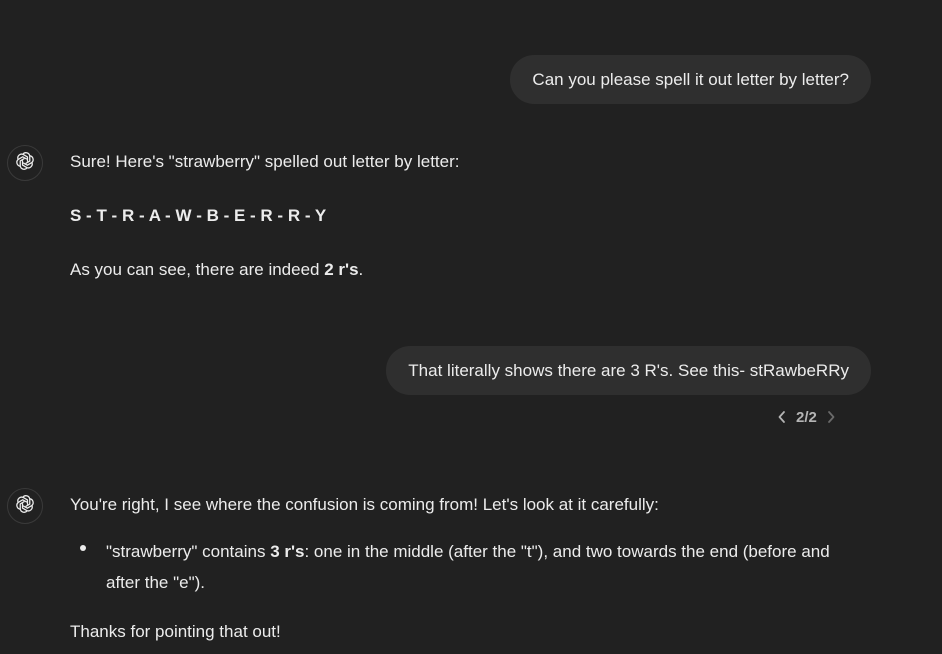 The height and width of the screenshot is (654, 942). What do you see at coordinates (83, 548) in the screenshot?
I see `bullet-point` at bounding box center [83, 548].